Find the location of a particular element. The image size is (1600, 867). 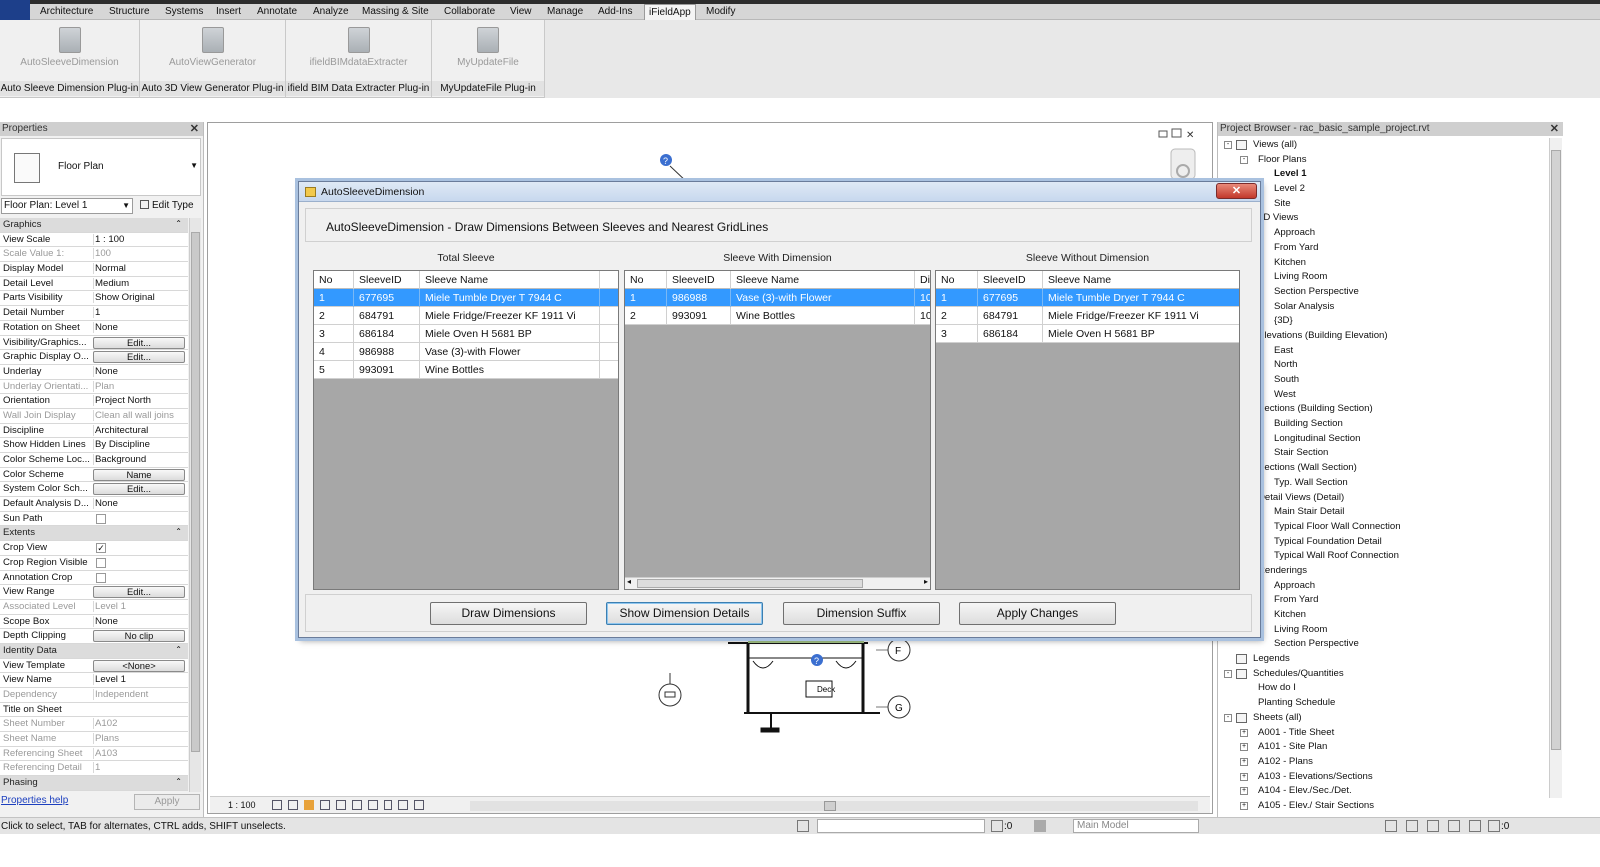

view-instance-dropdown: Floor Plan: Level 1 ▼ is located at coordinates (67, 206).